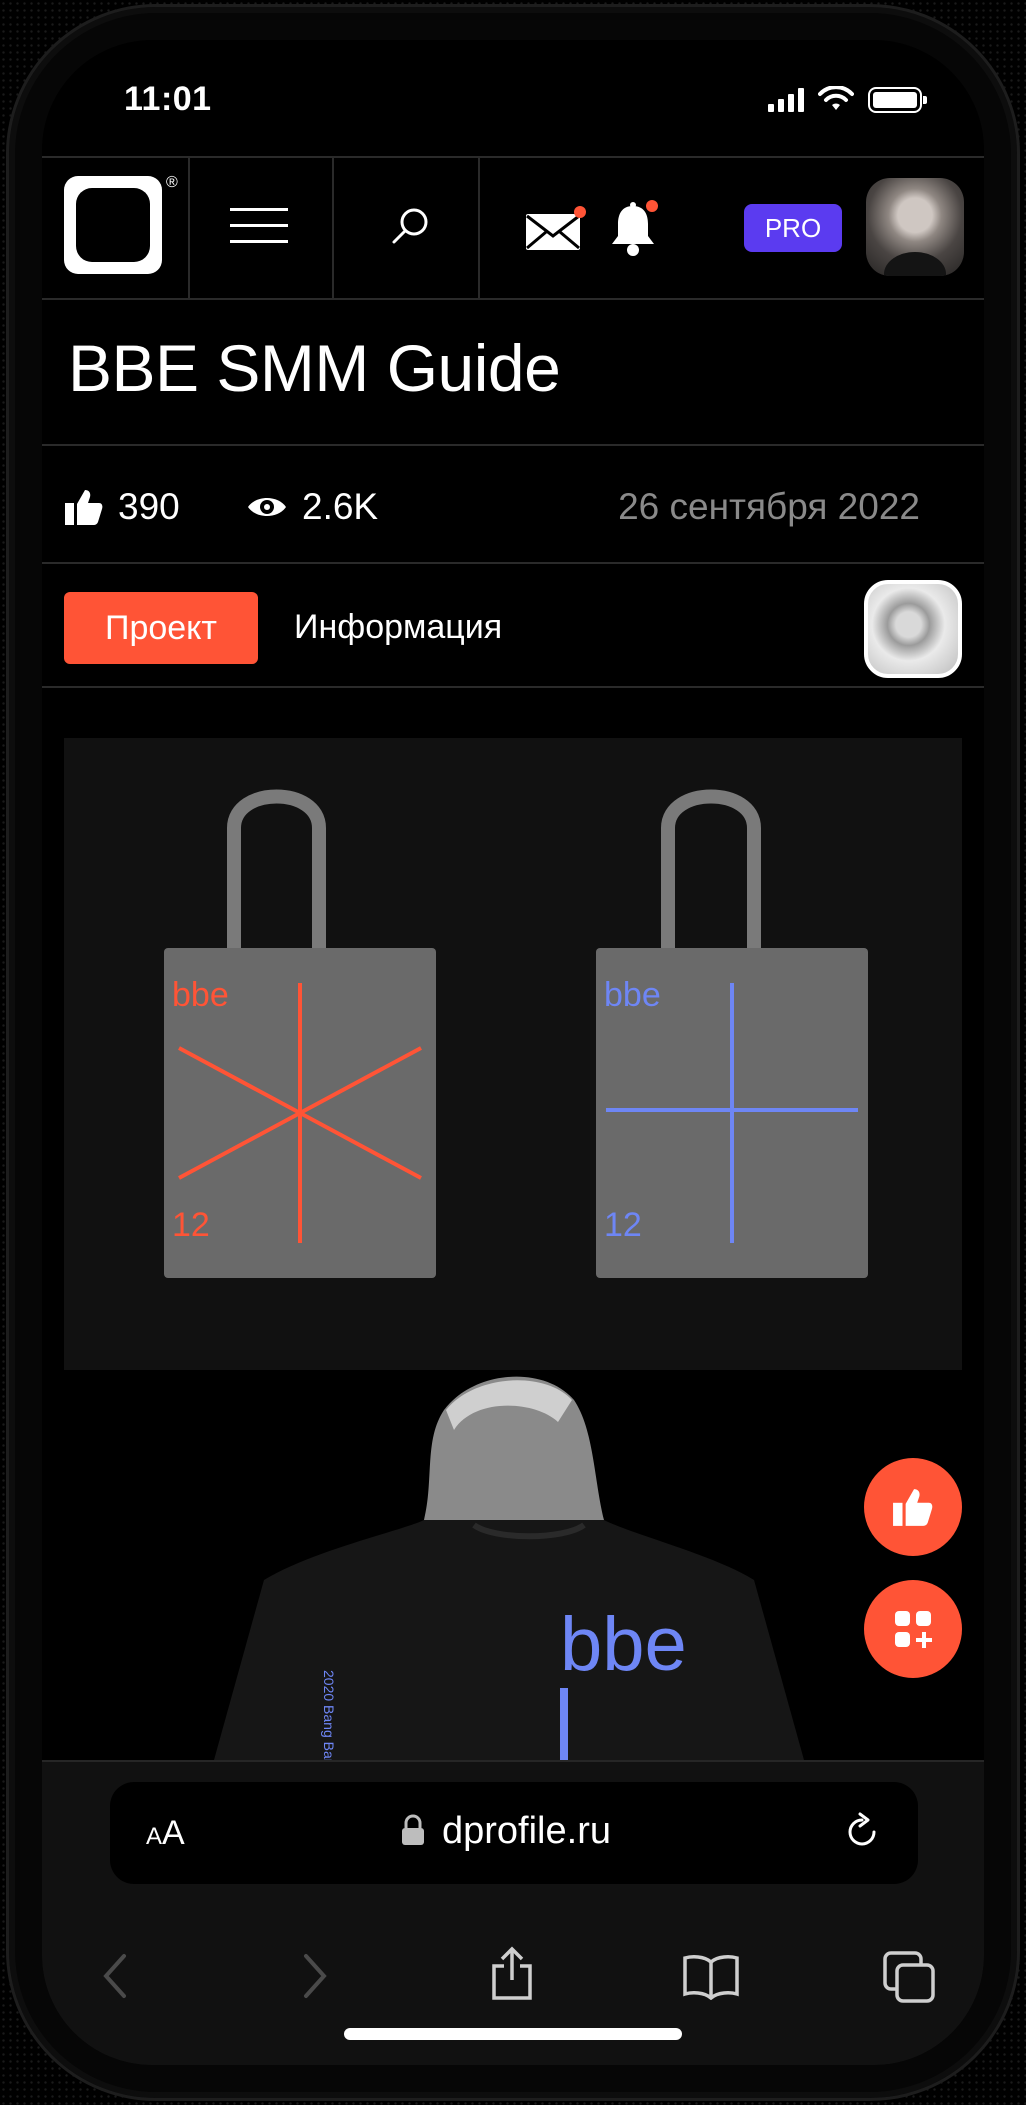 This screenshot has height=2105, width=1026. Describe the element at coordinates (113, 225) in the screenshot. I see `site-logo` at that location.